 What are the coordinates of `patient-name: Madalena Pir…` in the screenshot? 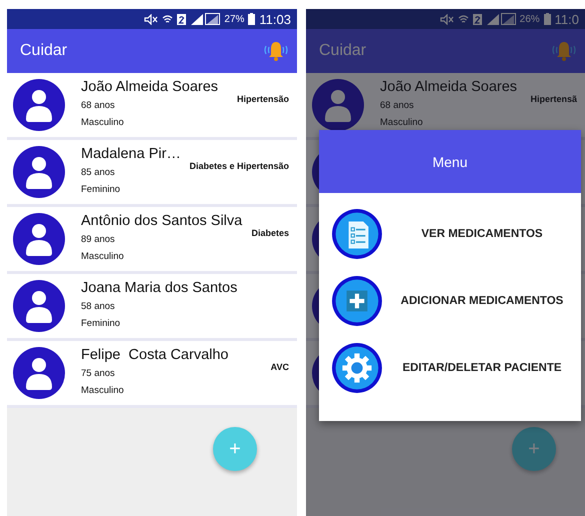 It's located at (131, 154).